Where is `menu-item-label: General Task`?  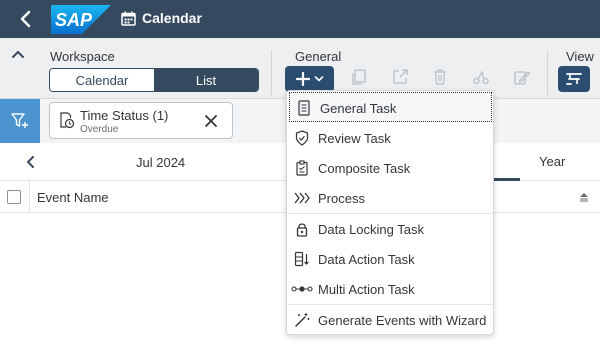 menu-item-label: General Task is located at coordinates (358, 108).